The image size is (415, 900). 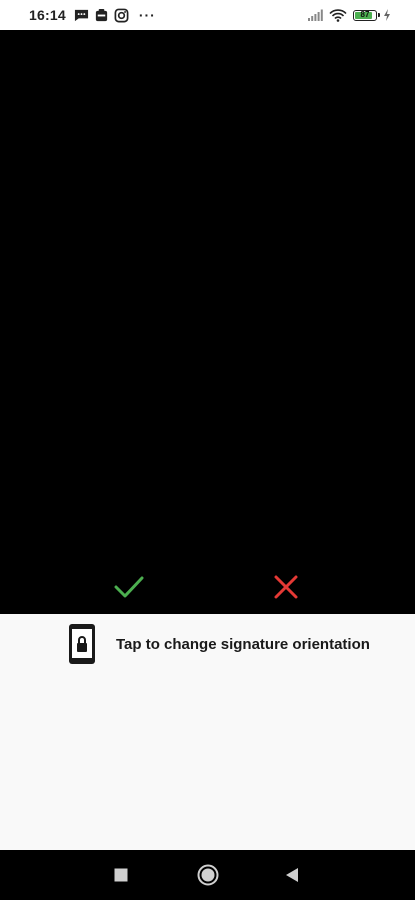 I want to click on check-icon, so click(x=129, y=587).